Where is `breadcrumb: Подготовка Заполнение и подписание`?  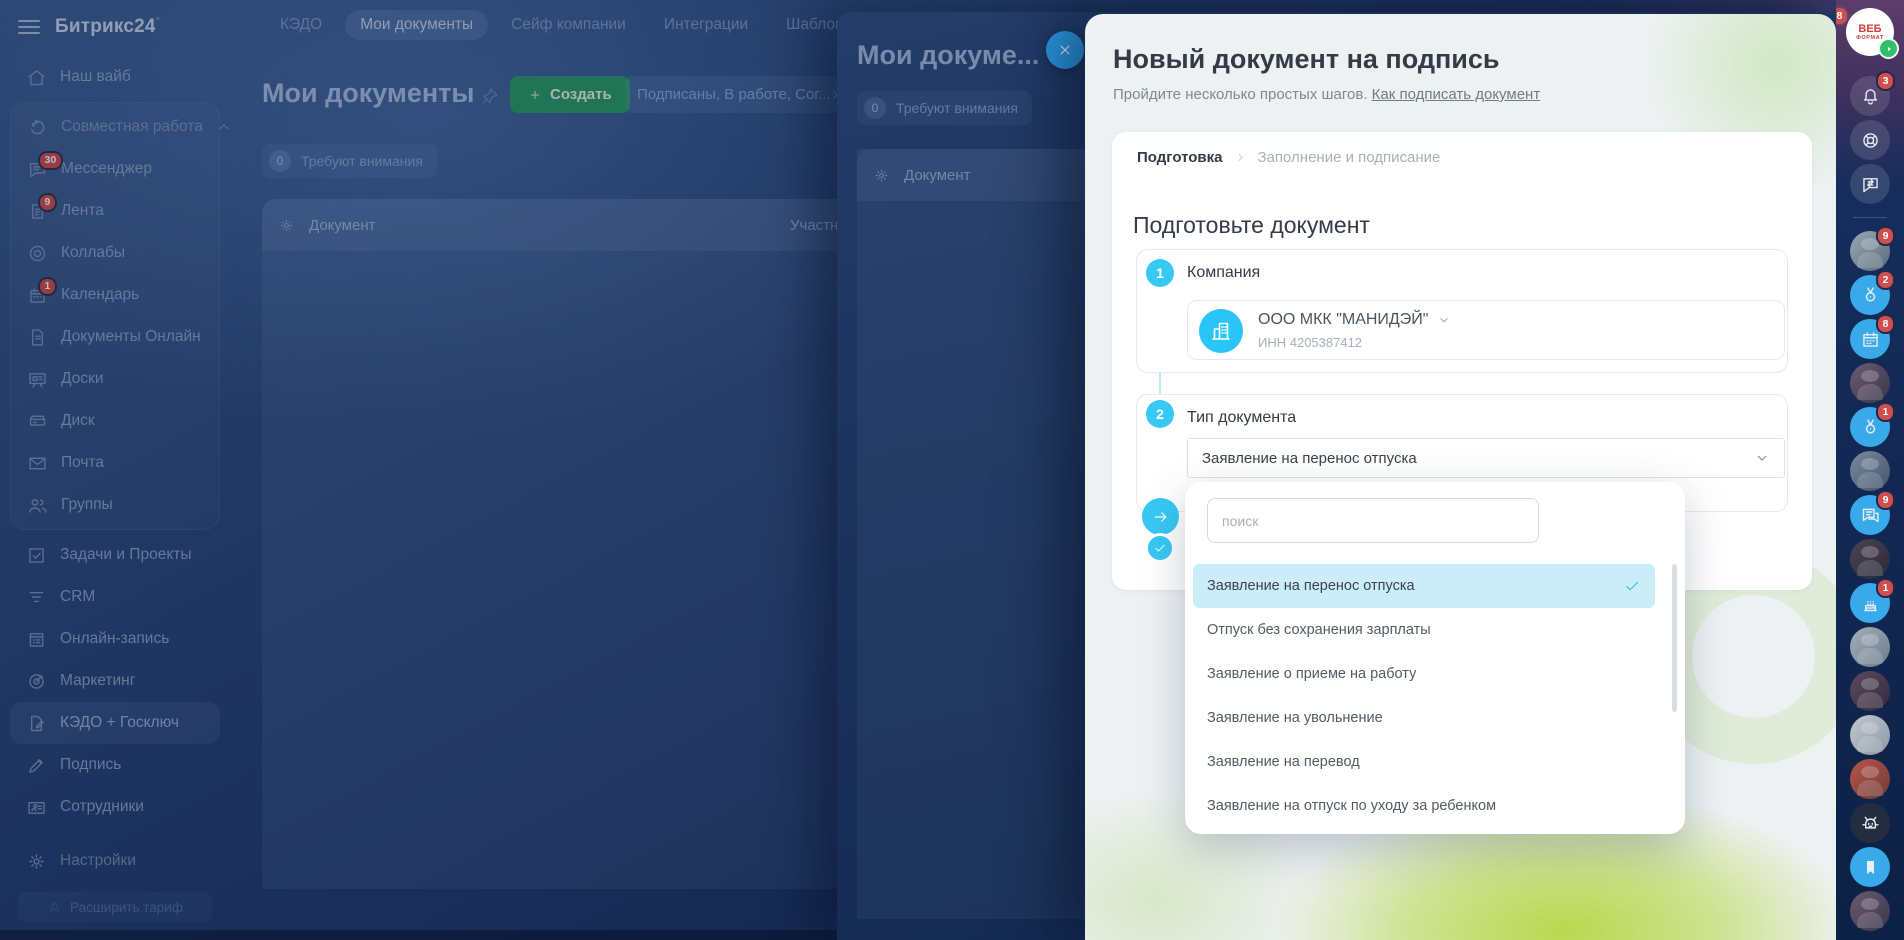 breadcrumb: Подготовка Заполнение и подписание is located at coordinates (1288, 157).